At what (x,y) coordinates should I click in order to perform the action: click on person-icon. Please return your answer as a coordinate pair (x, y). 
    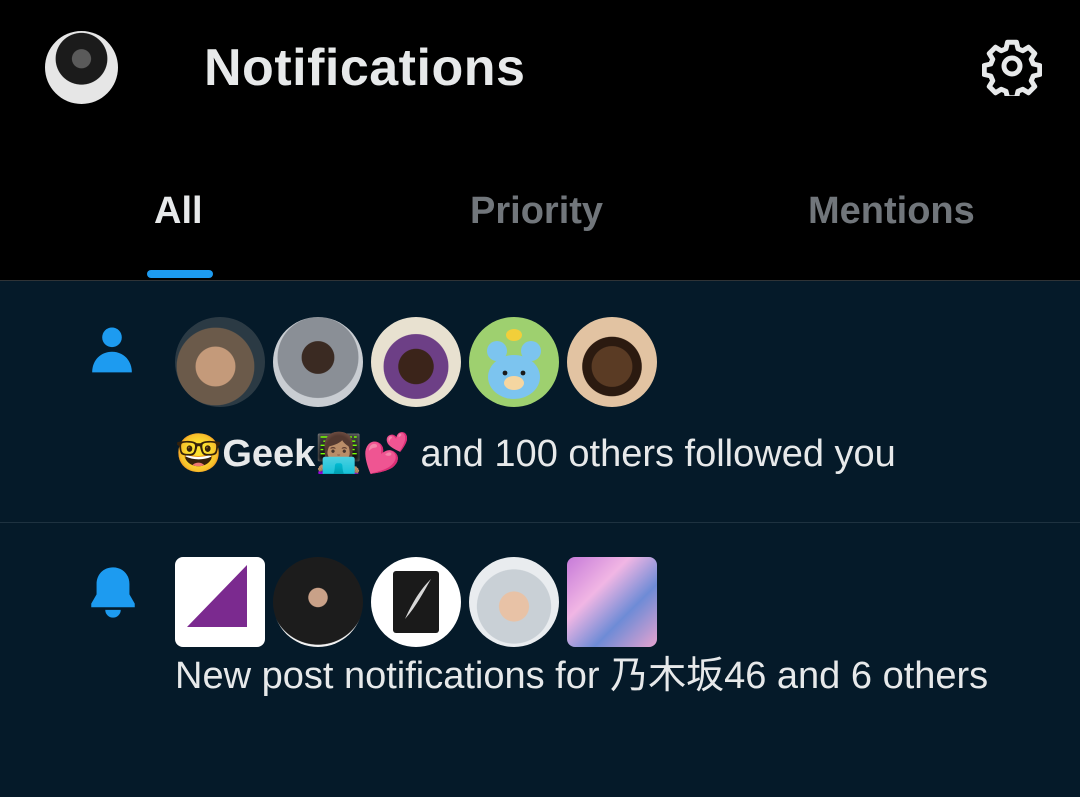
    Looking at the image, I should click on (112, 351).